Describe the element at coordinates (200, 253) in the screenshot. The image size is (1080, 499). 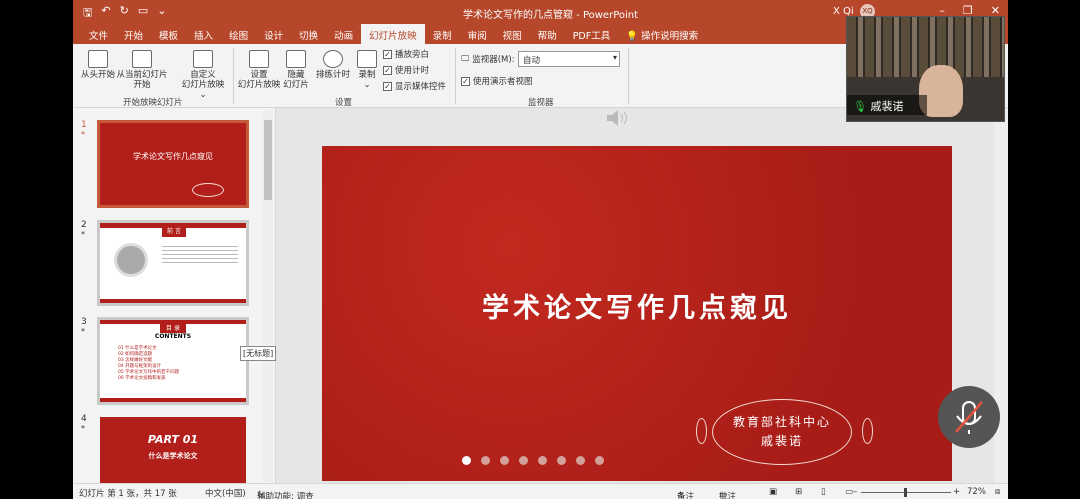
I see `thumb-text-lines` at that location.